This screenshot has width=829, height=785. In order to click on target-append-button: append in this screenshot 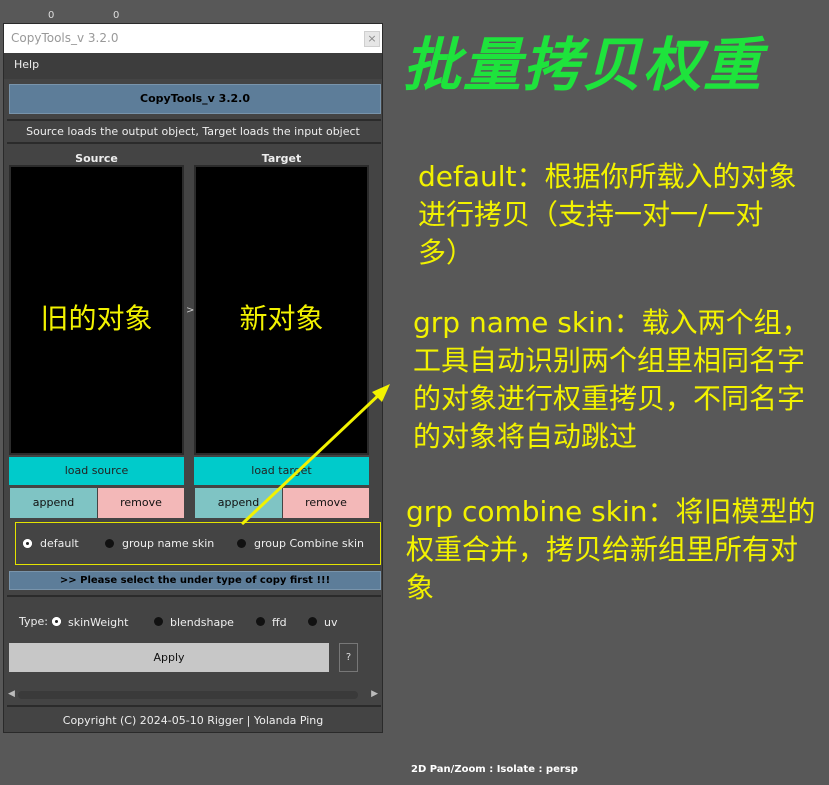, I will do `click(238, 503)`.